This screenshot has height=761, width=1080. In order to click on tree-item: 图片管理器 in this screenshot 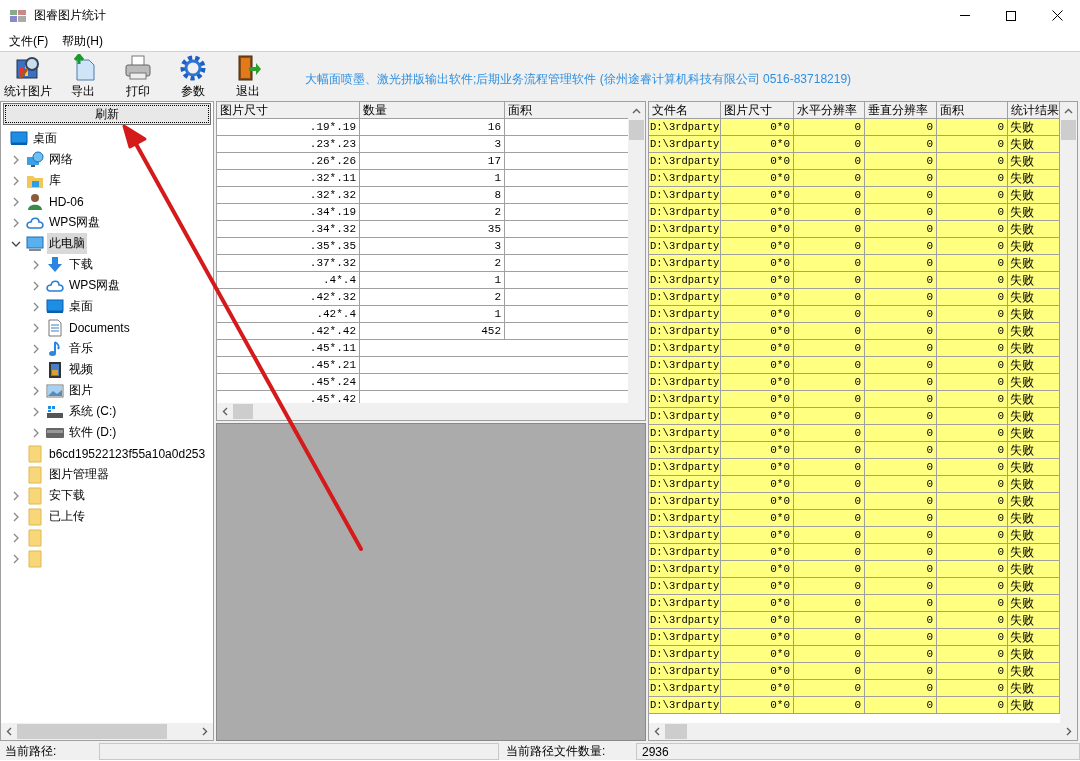, I will do `click(79, 474)`.